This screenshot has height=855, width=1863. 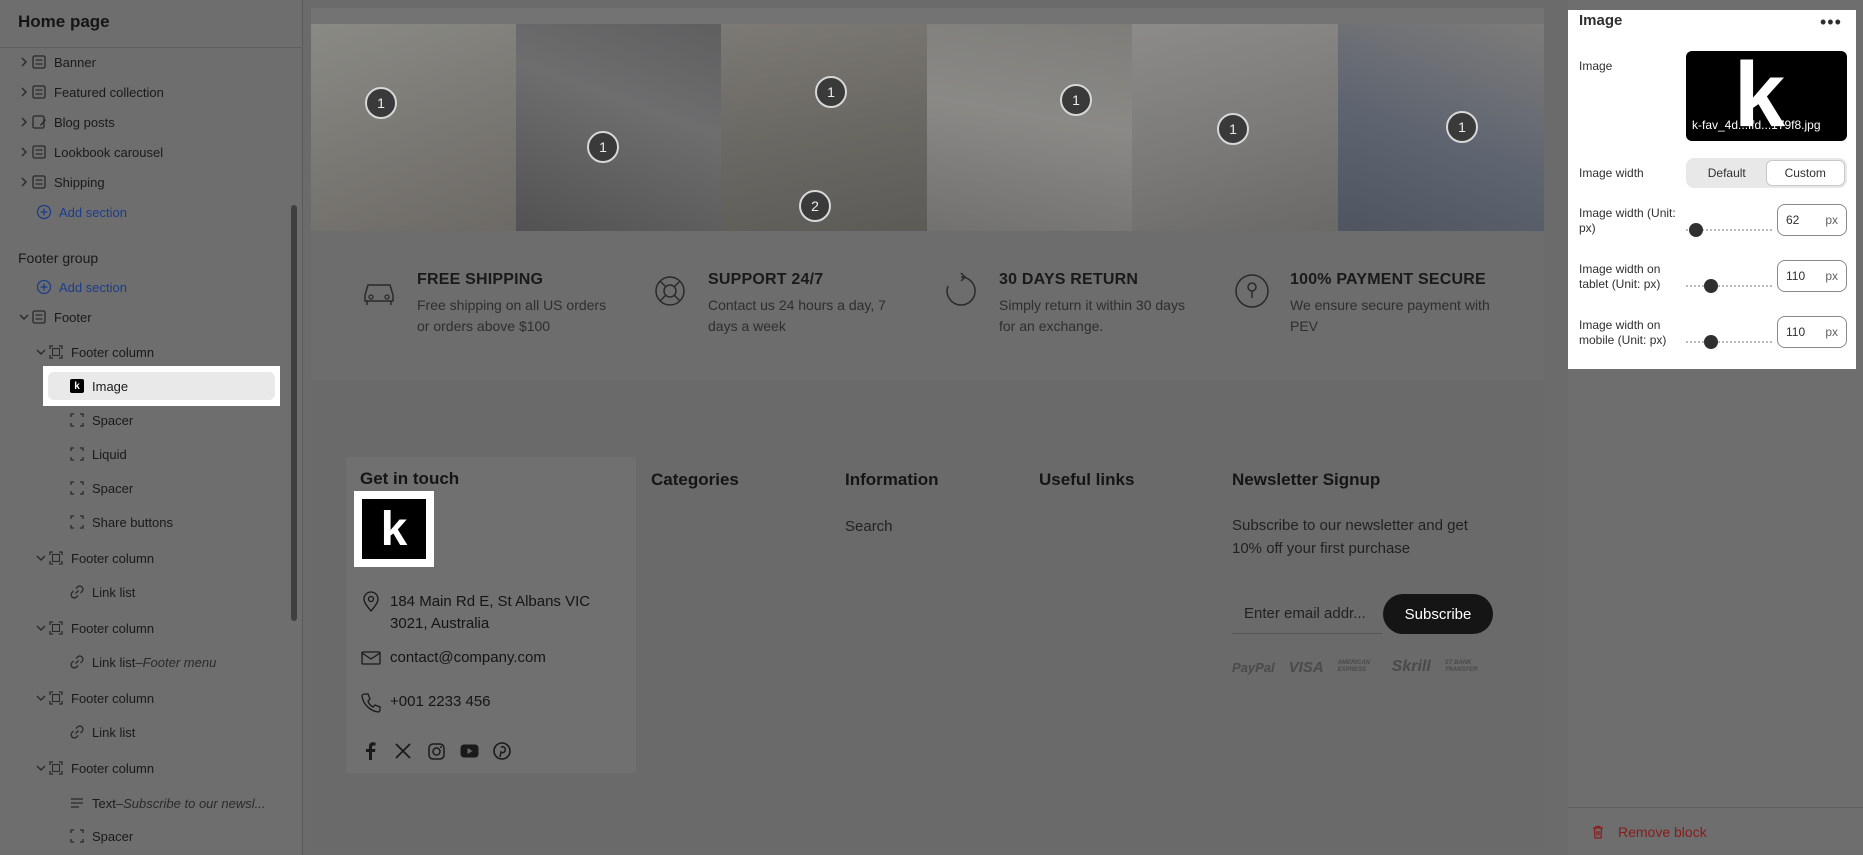 I want to click on contact-phone: +001 2233 456, so click(x=425, y=702).